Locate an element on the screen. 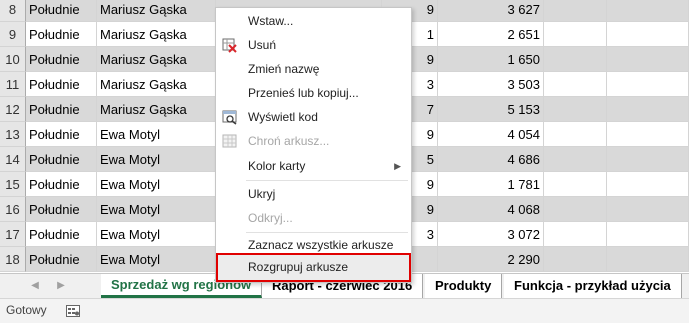 This screenshot has height=323, width=689. view-code-icon is located at coordinates (229, 117).